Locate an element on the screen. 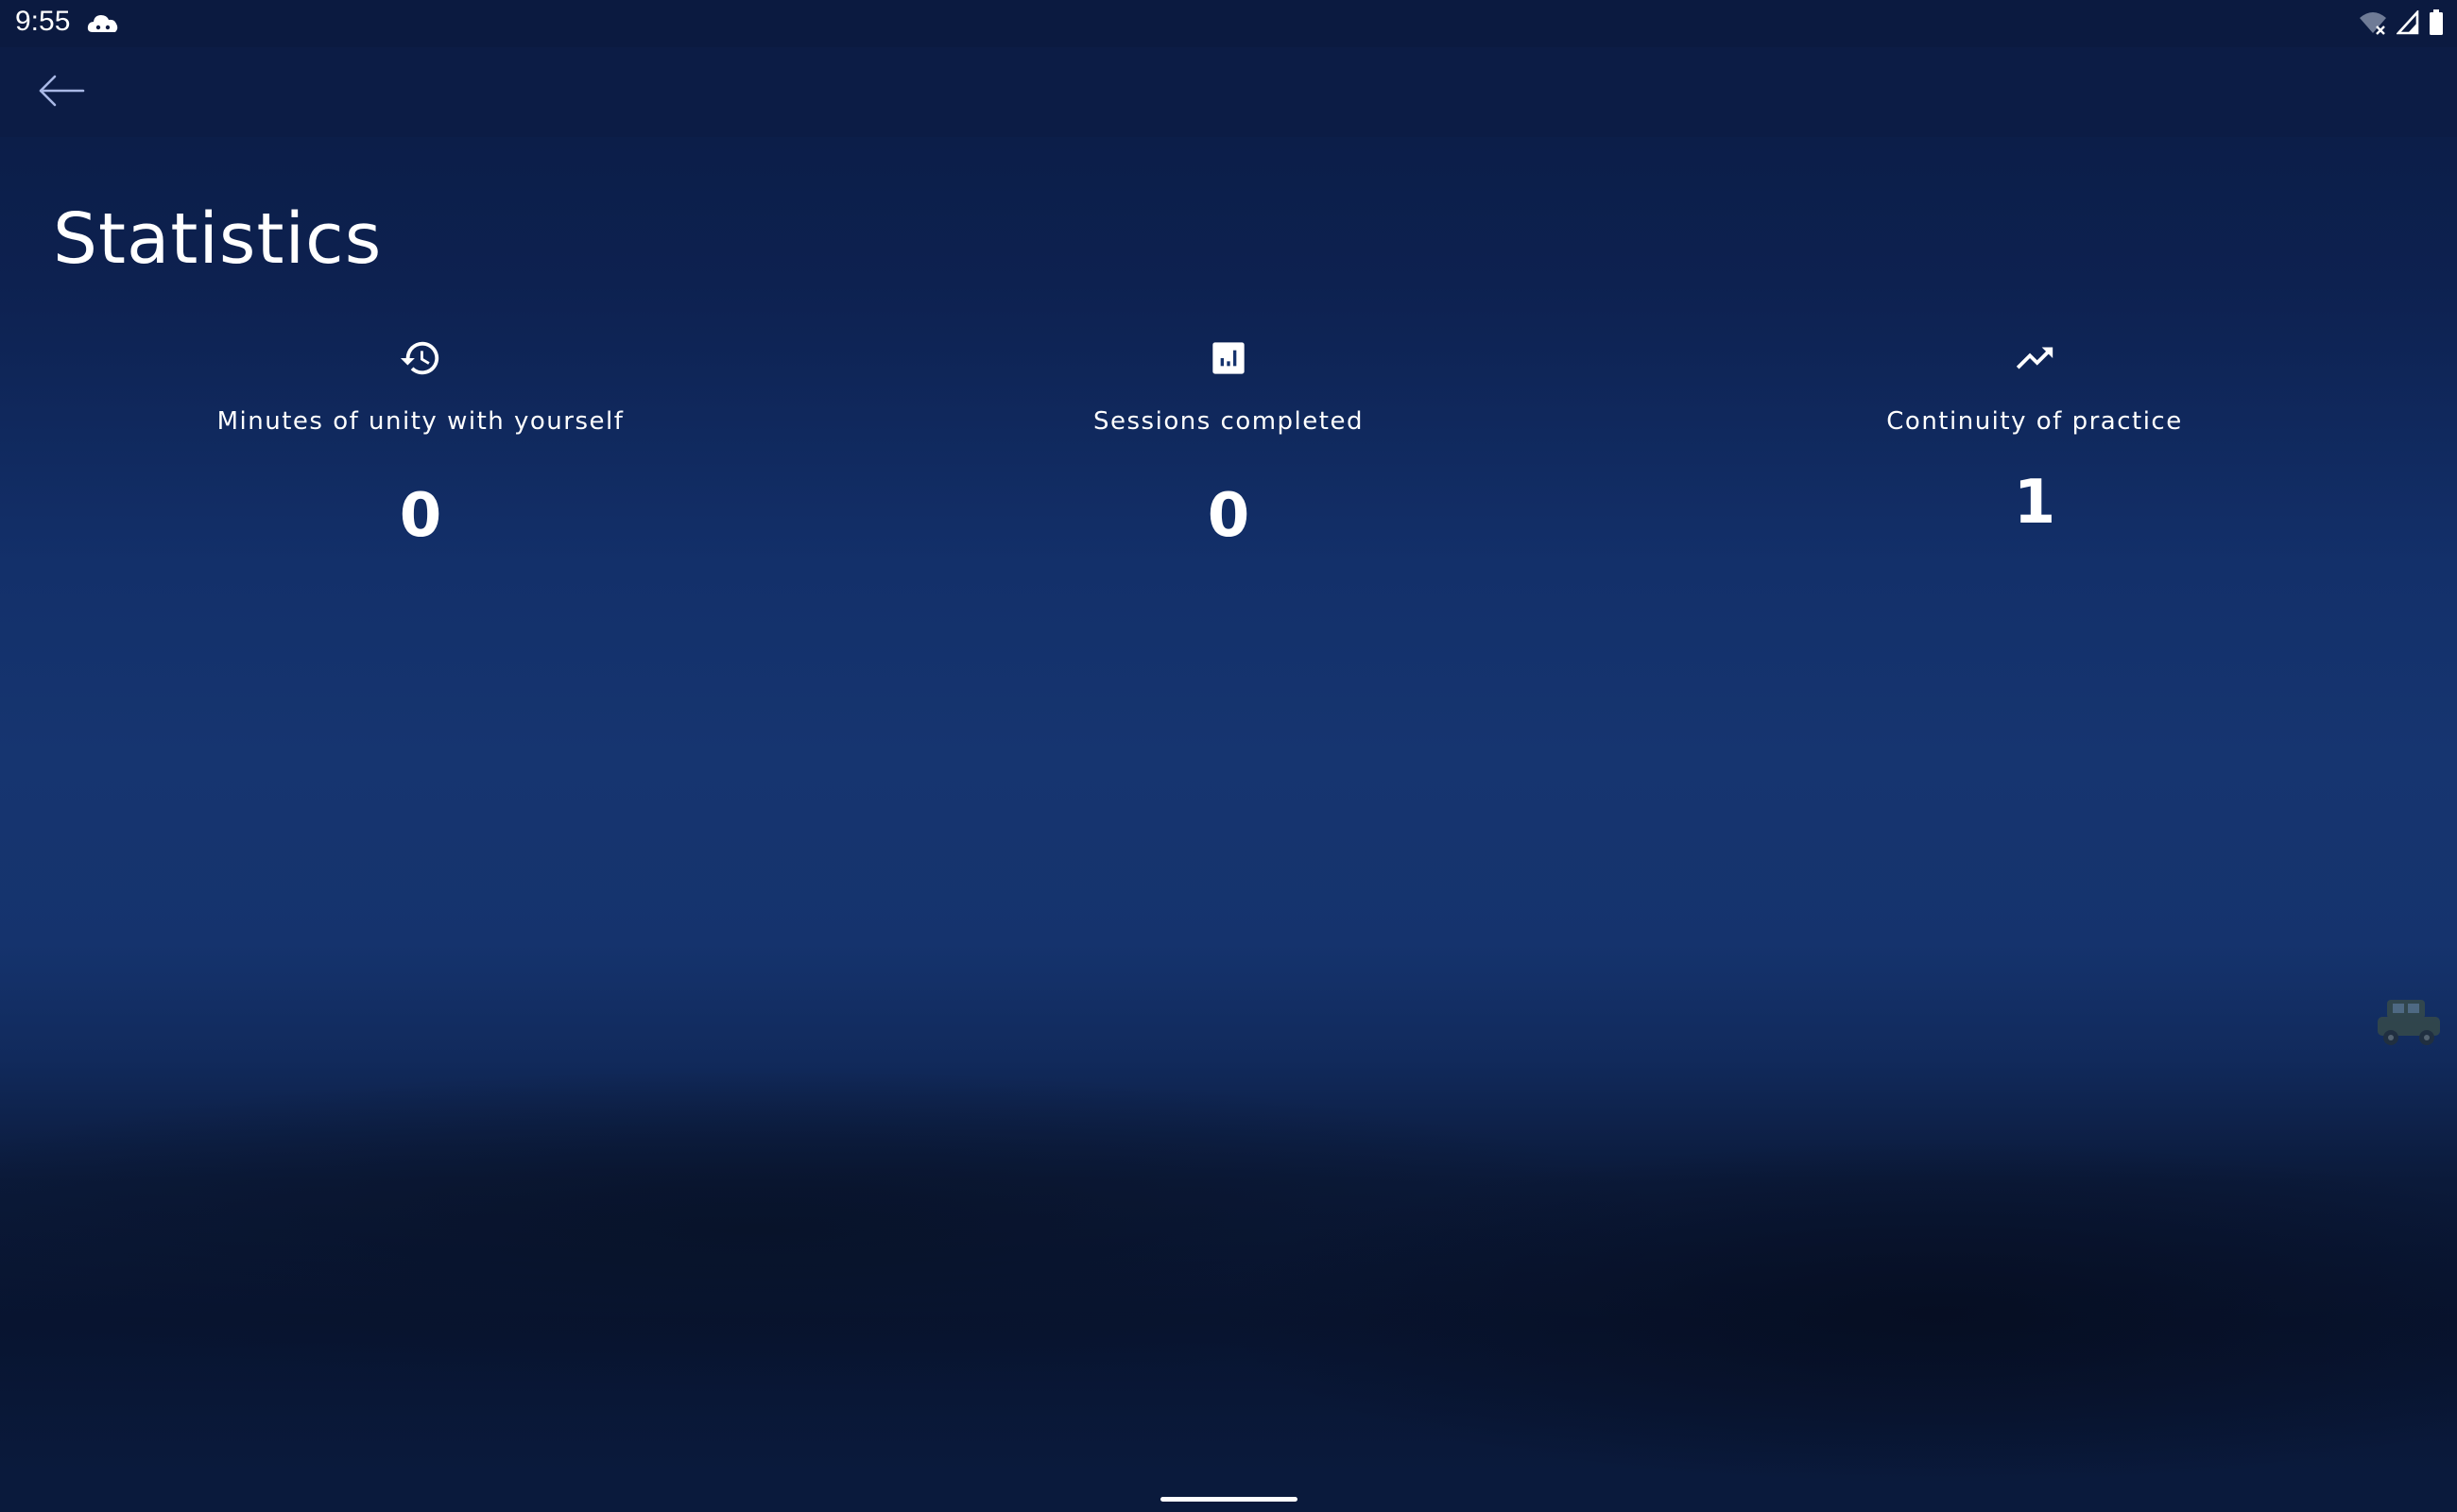 This screenshot has height=1512, width=2457. stat-continuity: Continuity of practice 1 is located at coordinates (2034, 436).